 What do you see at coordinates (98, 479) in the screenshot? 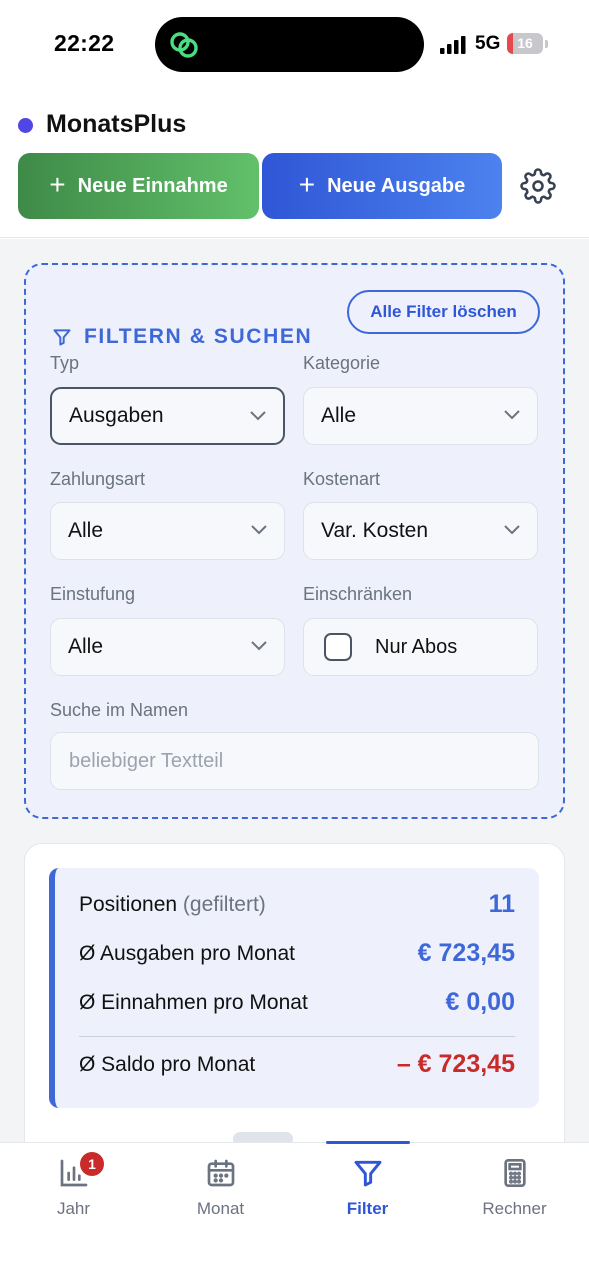
I see `zahlungsart-label: Zahlungsart` at bounding box center [98, 479].